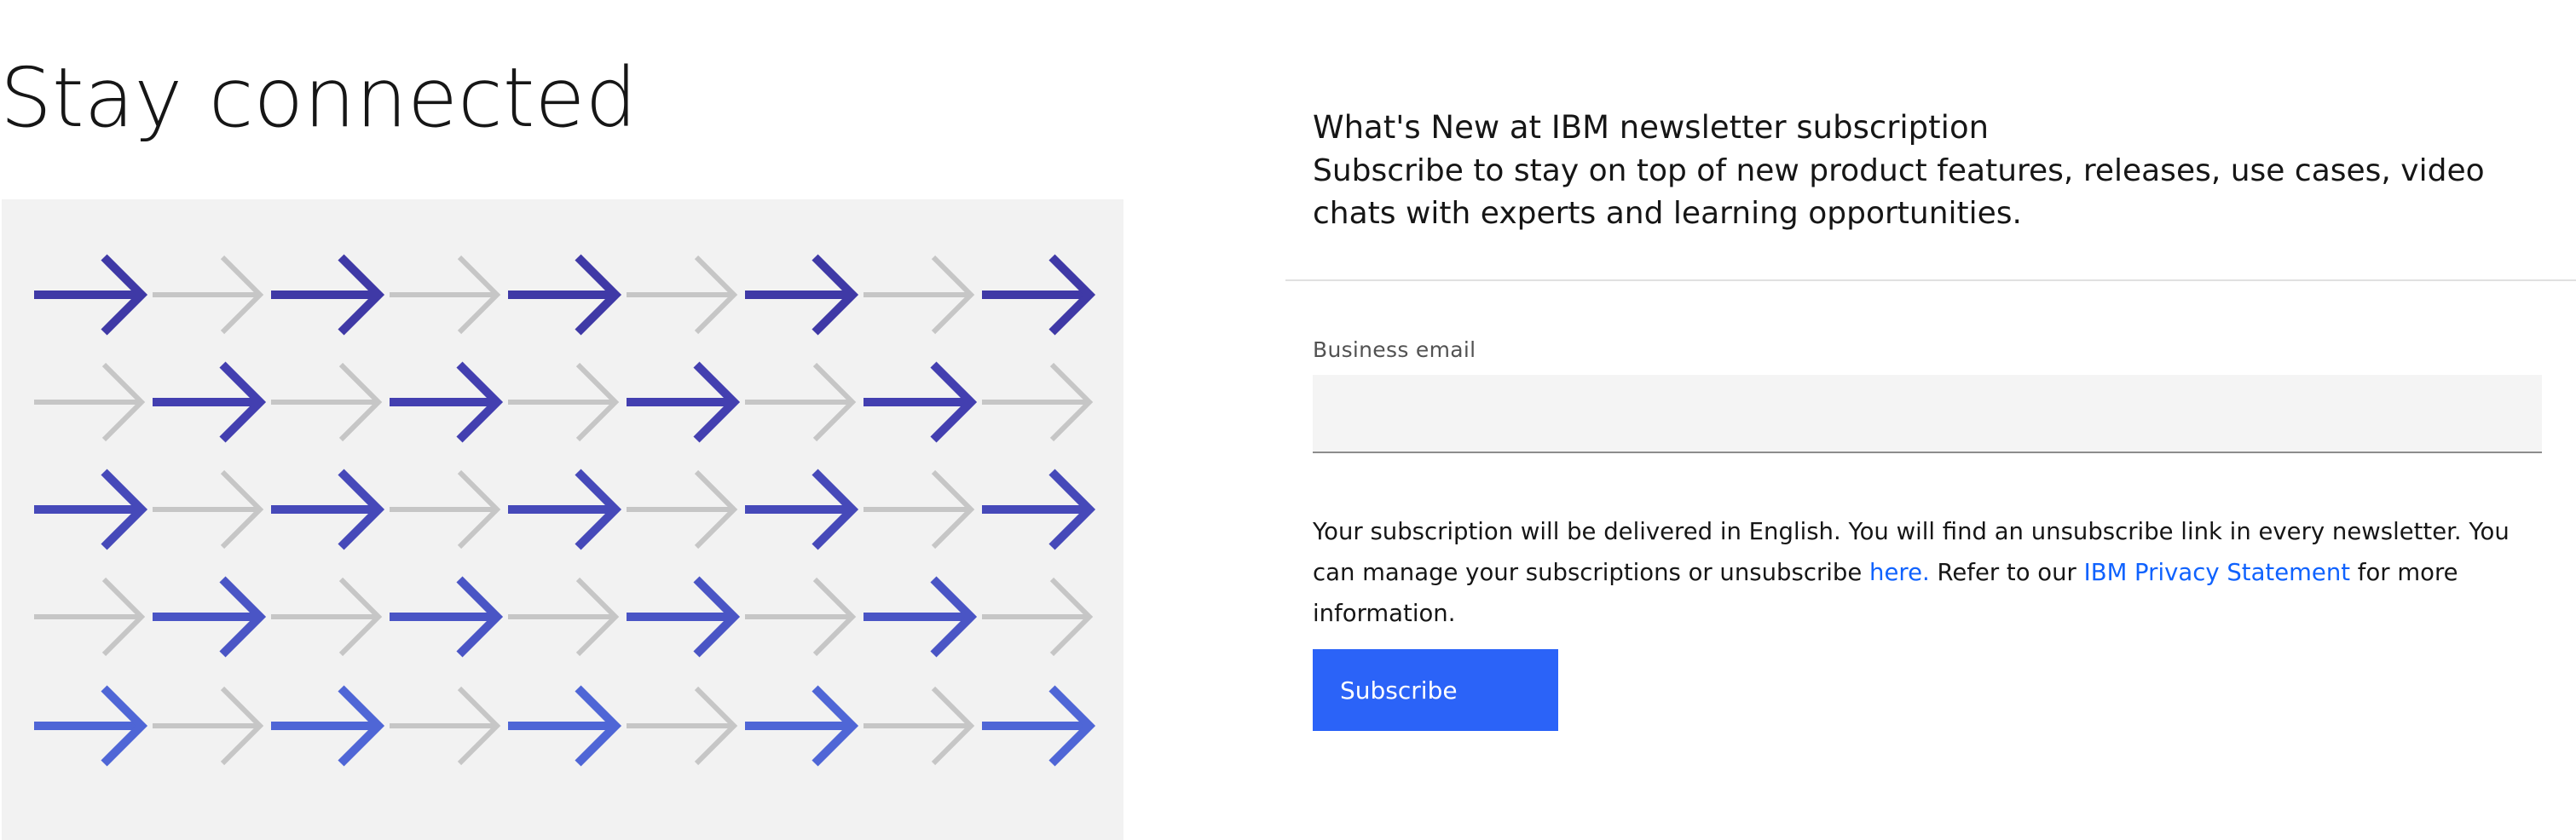 The height and width of the screenshot is (840, 2576). What do you see at coordinates (2006, 572) in the screenshot?
I see `legal-text-part-2: Refer to our` at bounding box center [2006, 572].